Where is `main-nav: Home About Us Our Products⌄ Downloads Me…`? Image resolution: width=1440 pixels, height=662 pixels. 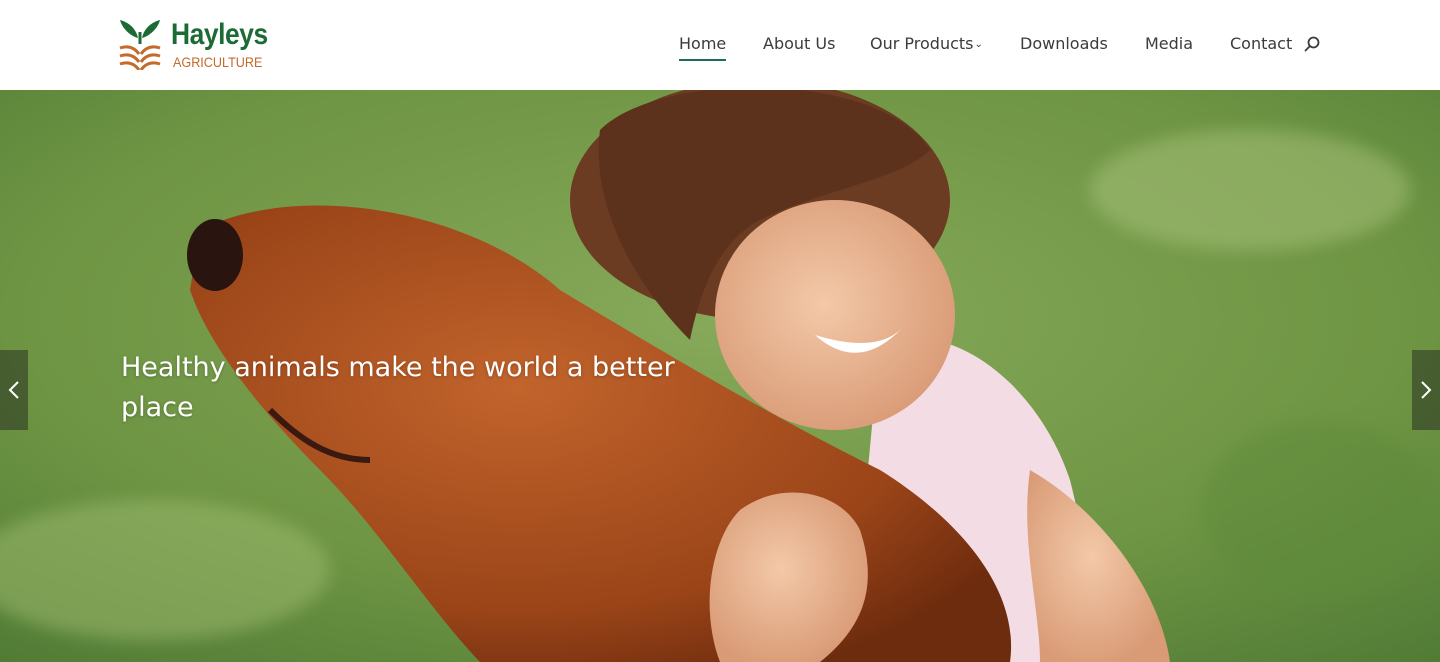
main-nav: Home About Us Our Products⌄ Downloads Me… is located at coordinates (720, 45).